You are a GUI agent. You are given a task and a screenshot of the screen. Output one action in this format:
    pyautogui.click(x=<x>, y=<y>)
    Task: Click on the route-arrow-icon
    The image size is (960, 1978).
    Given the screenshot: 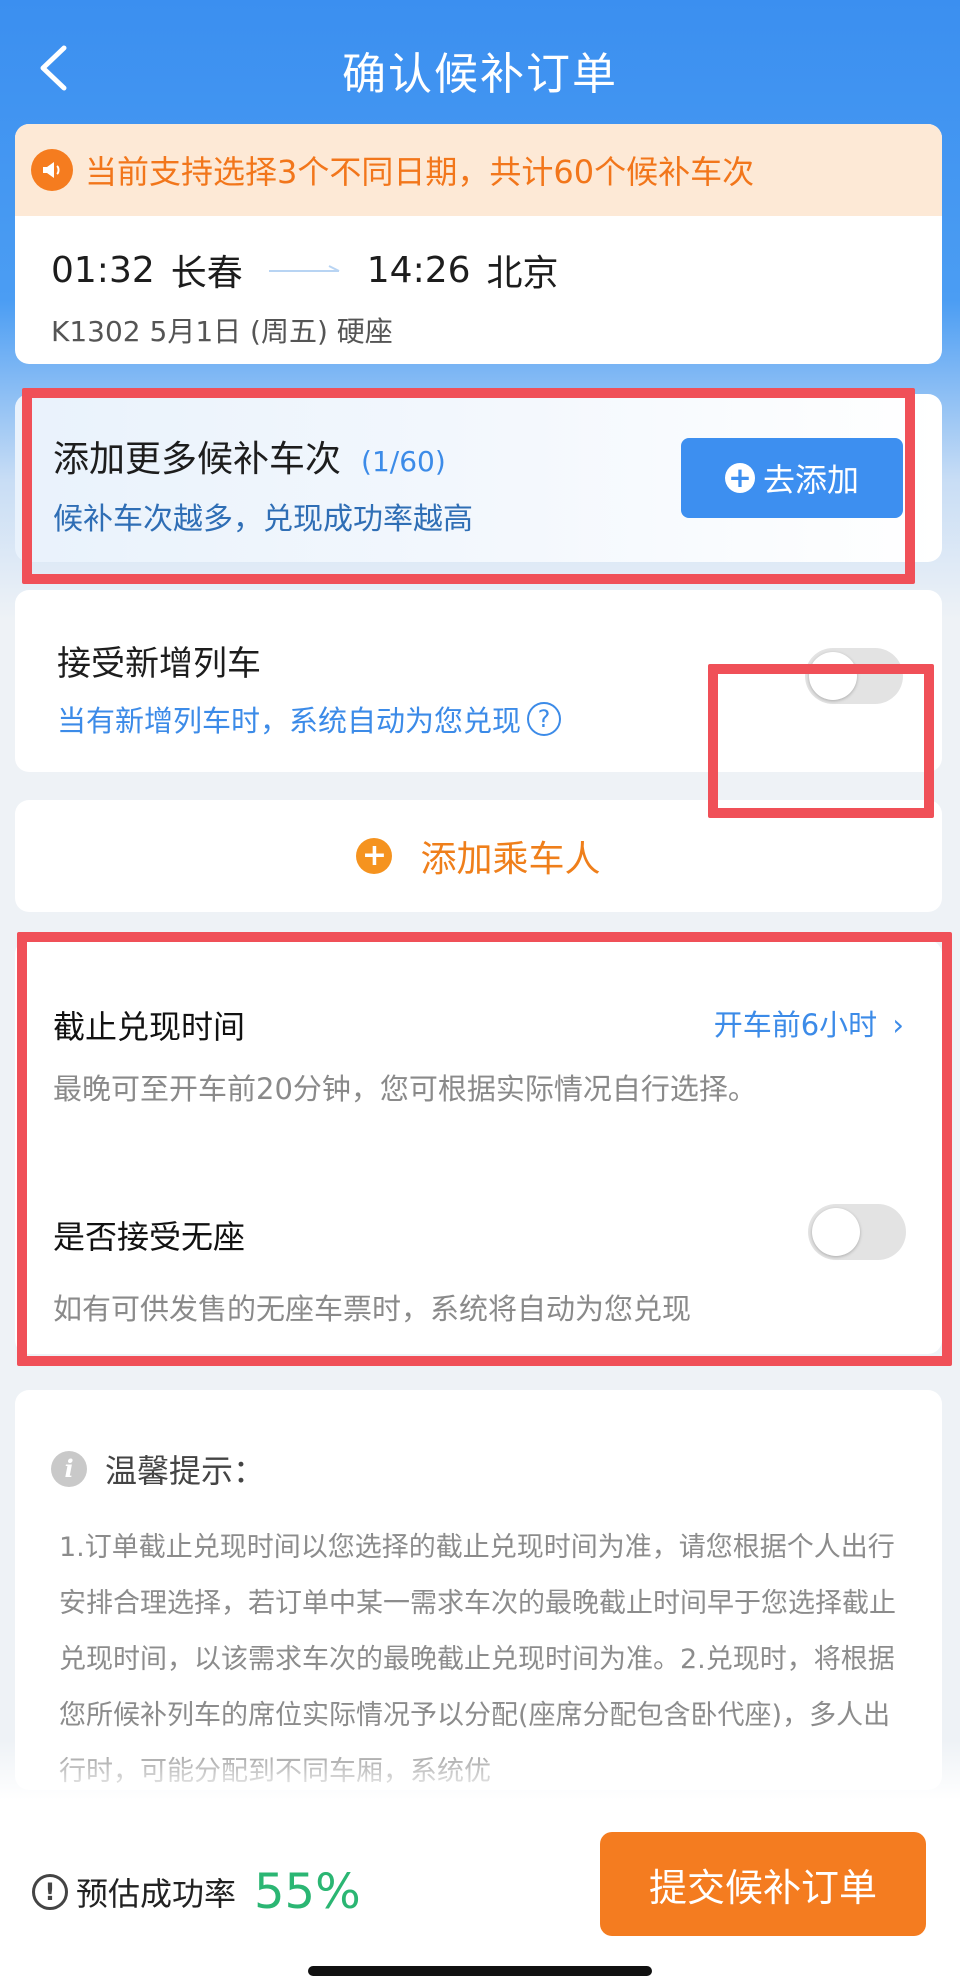 What is the action you would take?
    pyautogui.click(x=304, y=268)
    